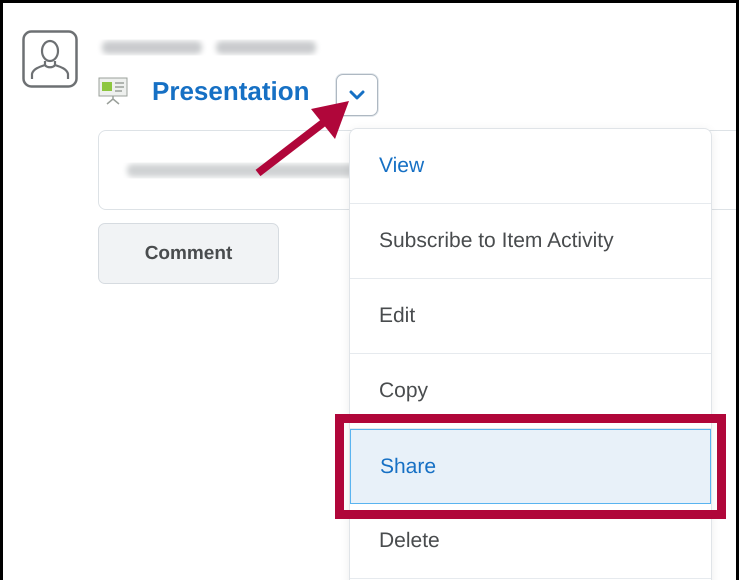  I want to click on menu-item: View, so click(530, 166).